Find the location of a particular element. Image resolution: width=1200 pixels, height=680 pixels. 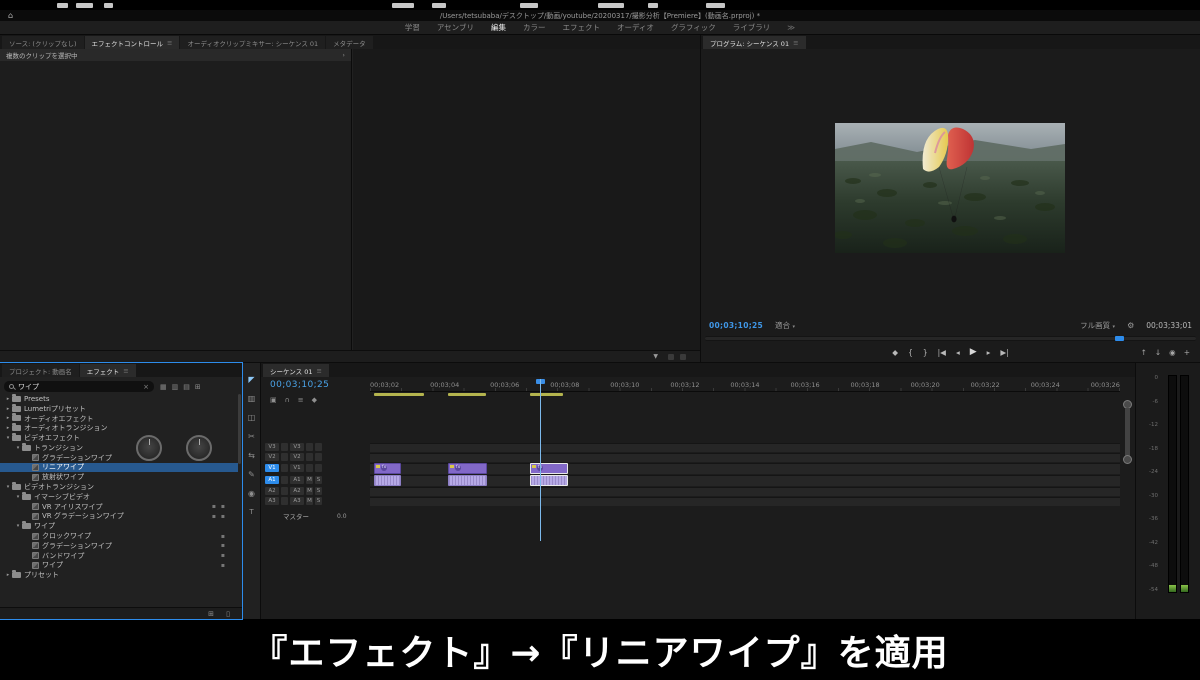

track-name-button: V2 is located at coordinates (297, 457).